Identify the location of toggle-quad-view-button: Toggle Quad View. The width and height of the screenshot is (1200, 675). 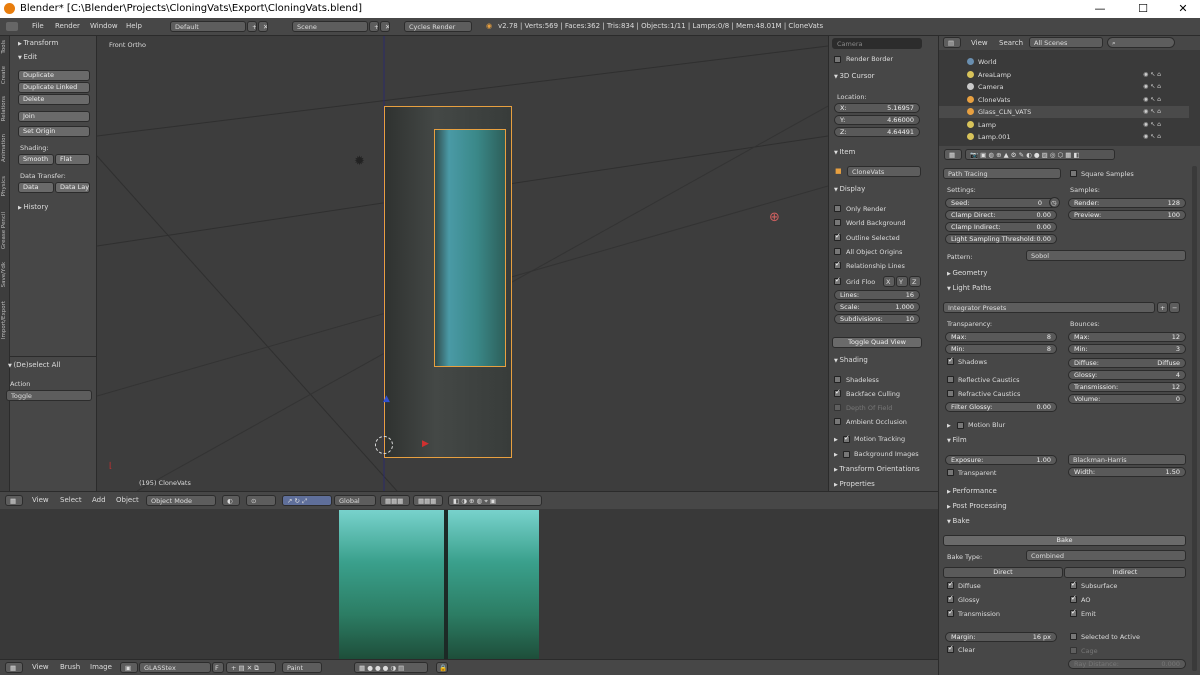
(877, 342).